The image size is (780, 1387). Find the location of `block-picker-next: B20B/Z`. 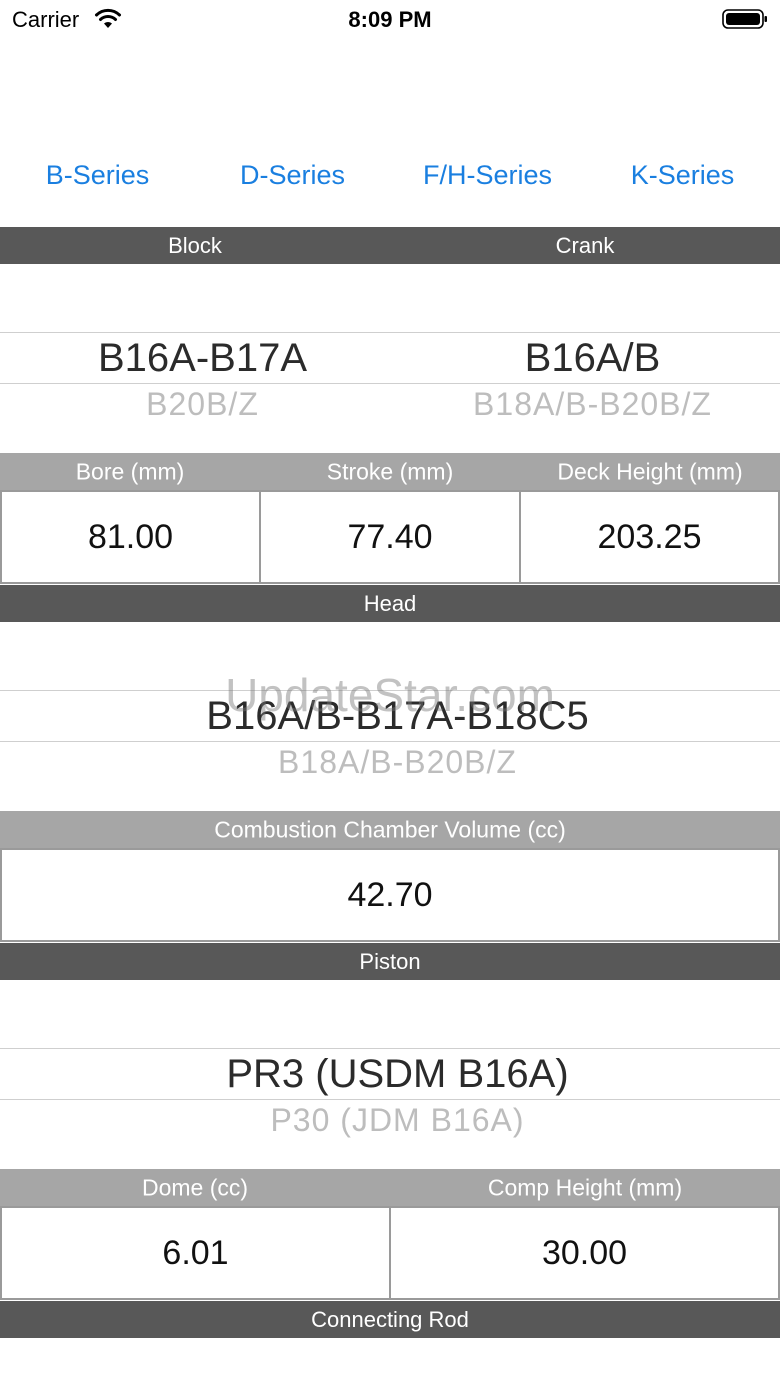

block-picker-next: B20B/Z is located at coordinates (202, 404).